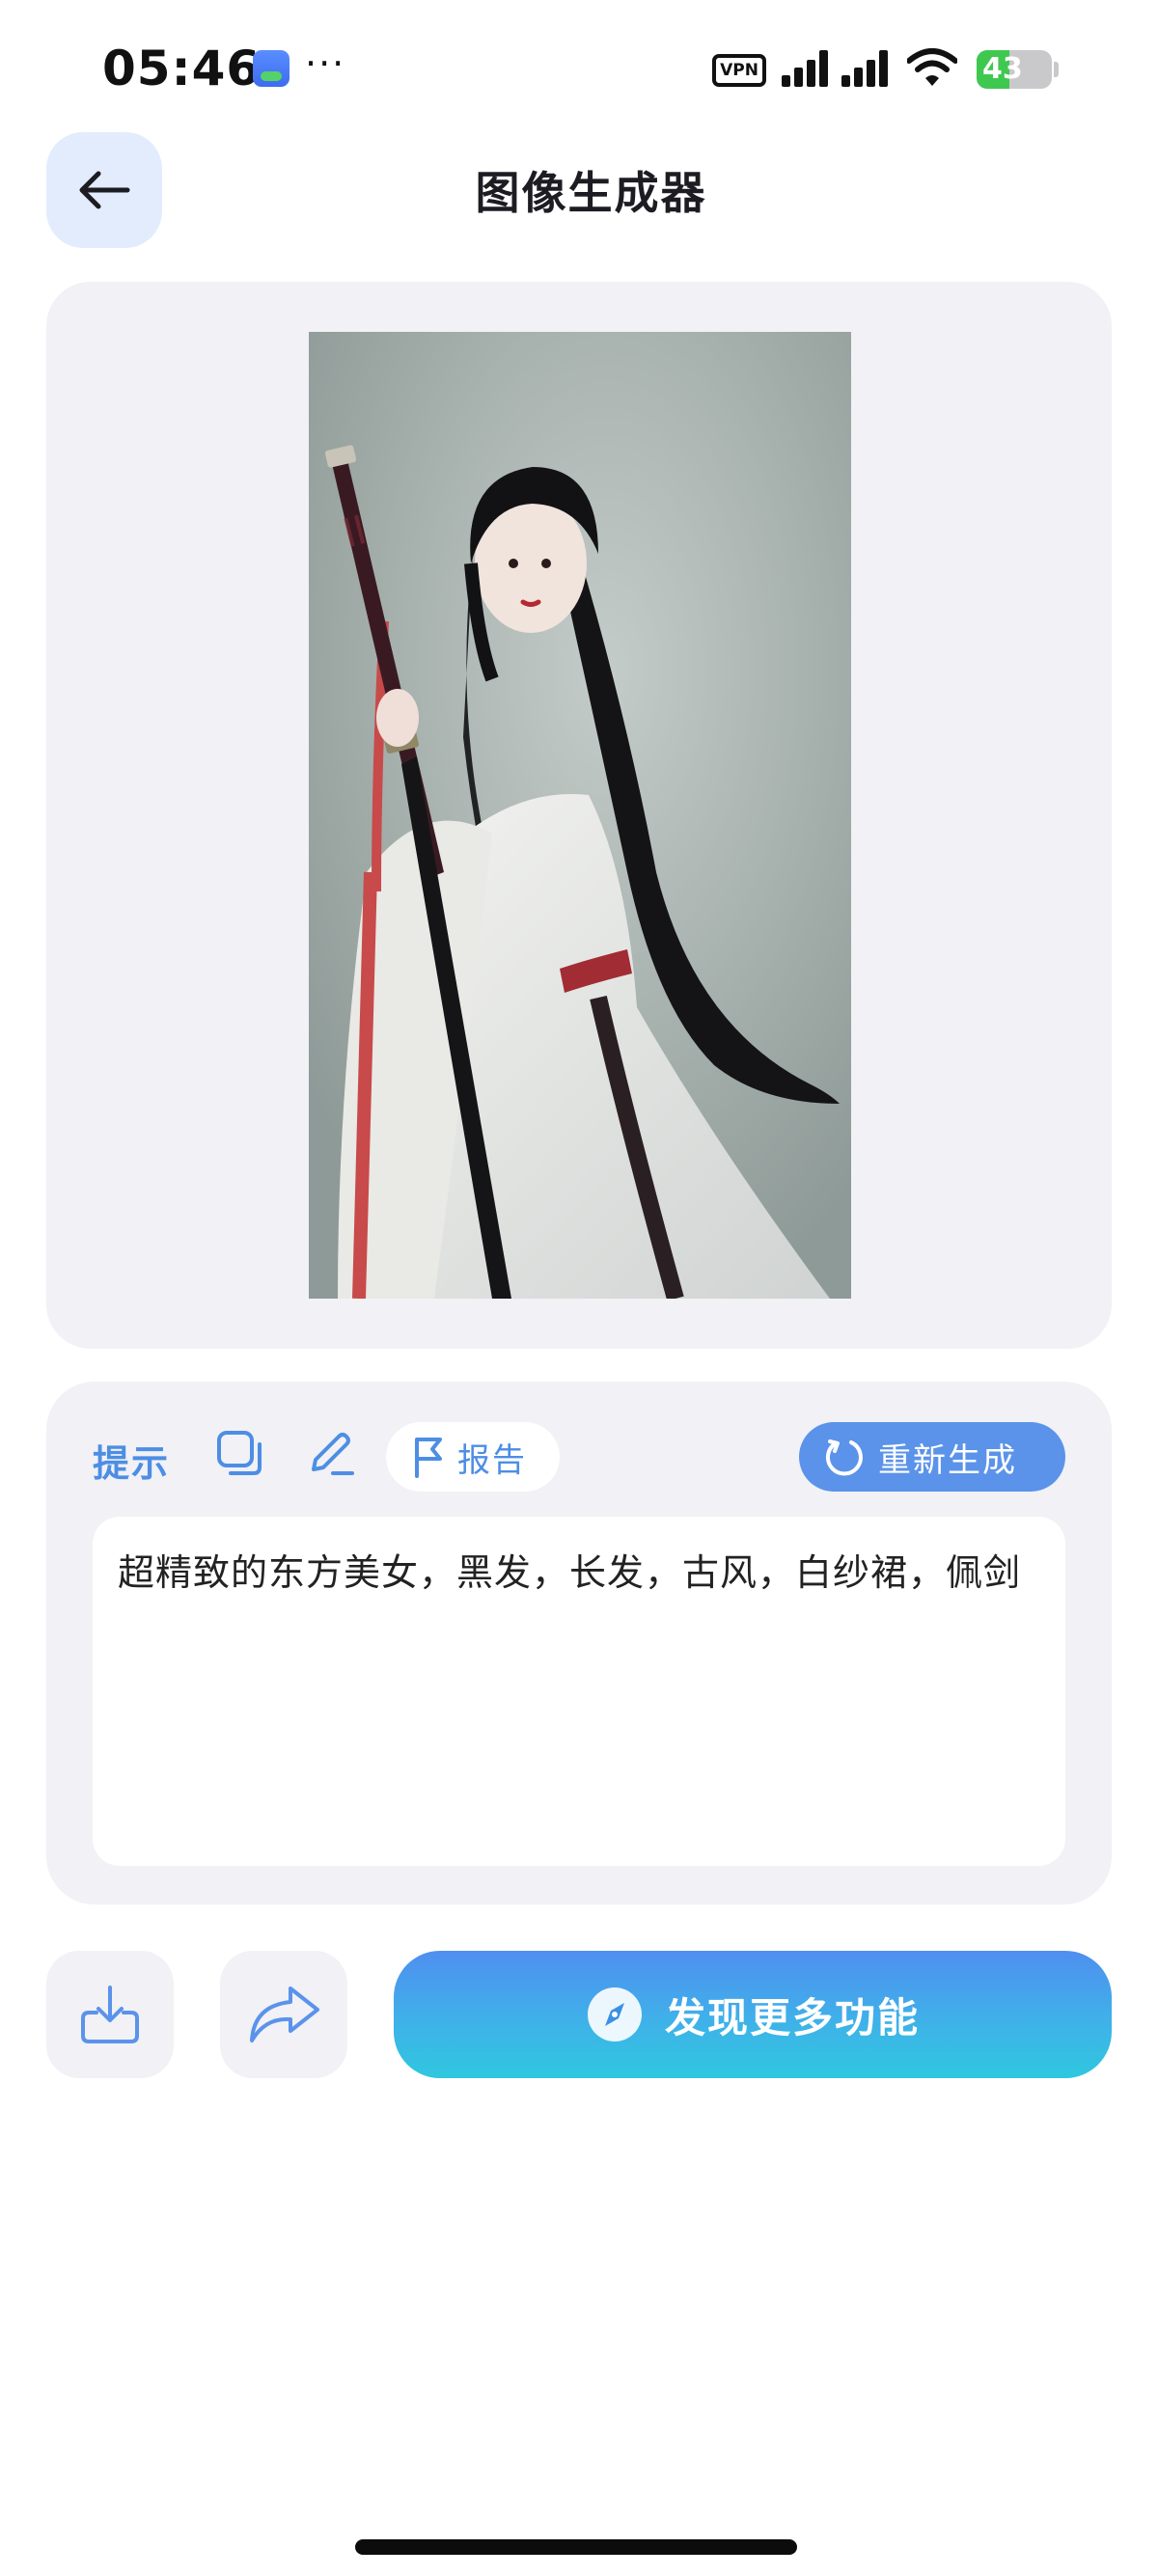 Image resolution: width=1158 pixels, height=2576 pixels. What do you see at coordinates (1056, 69) in the screenshot?
I see `battery-tip` at bounding box center [1056, 69].